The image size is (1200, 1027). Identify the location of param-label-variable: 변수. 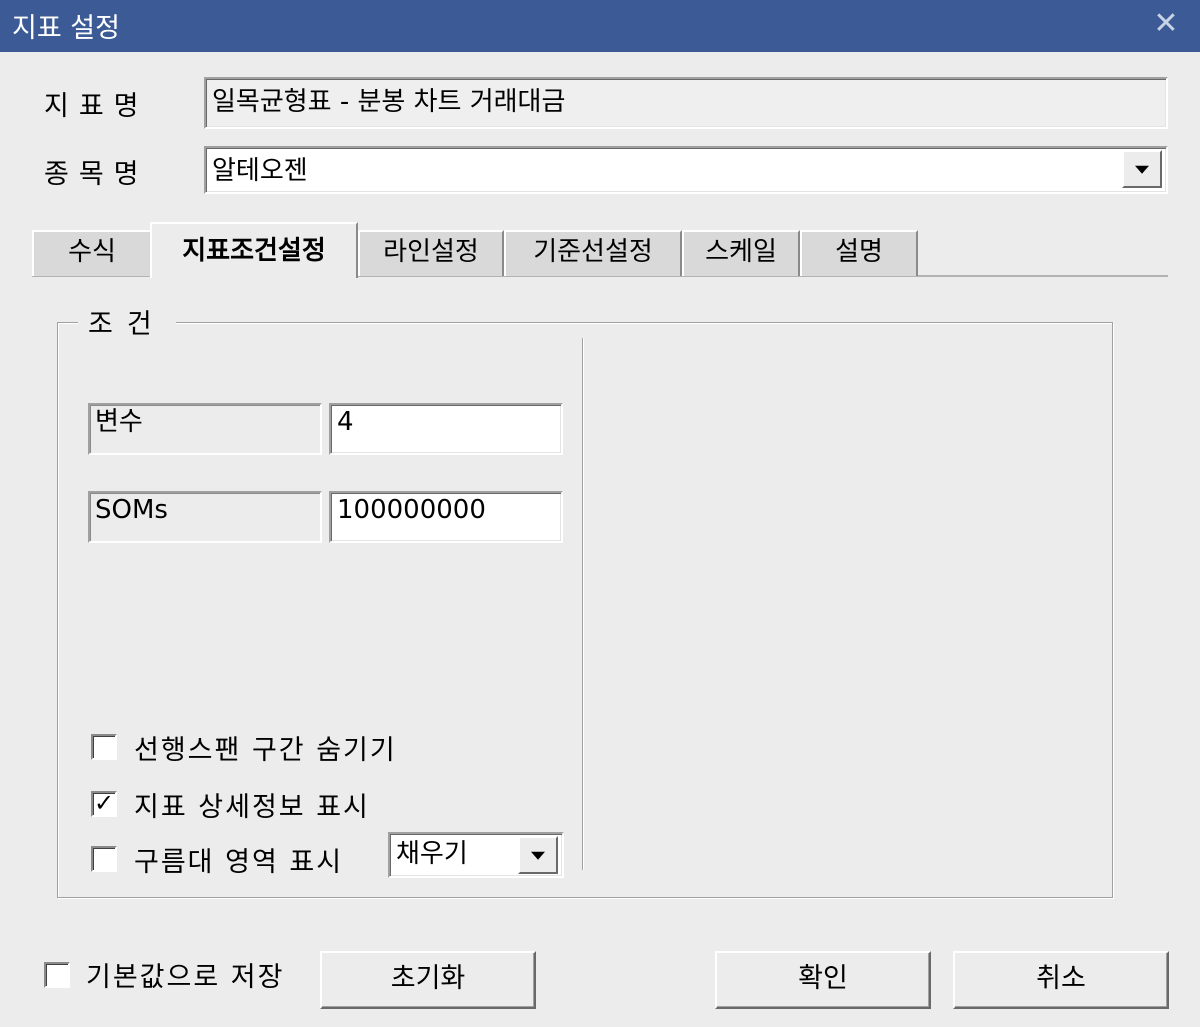
(205, 429).